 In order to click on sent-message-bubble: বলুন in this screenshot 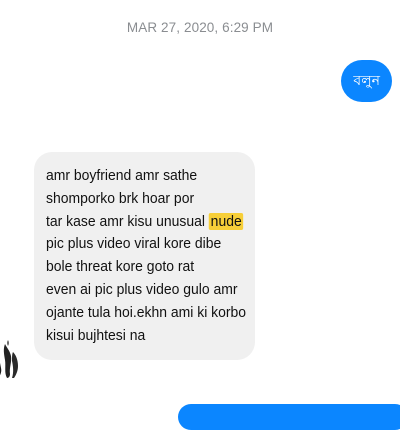, I will do `click(366, 81)`.